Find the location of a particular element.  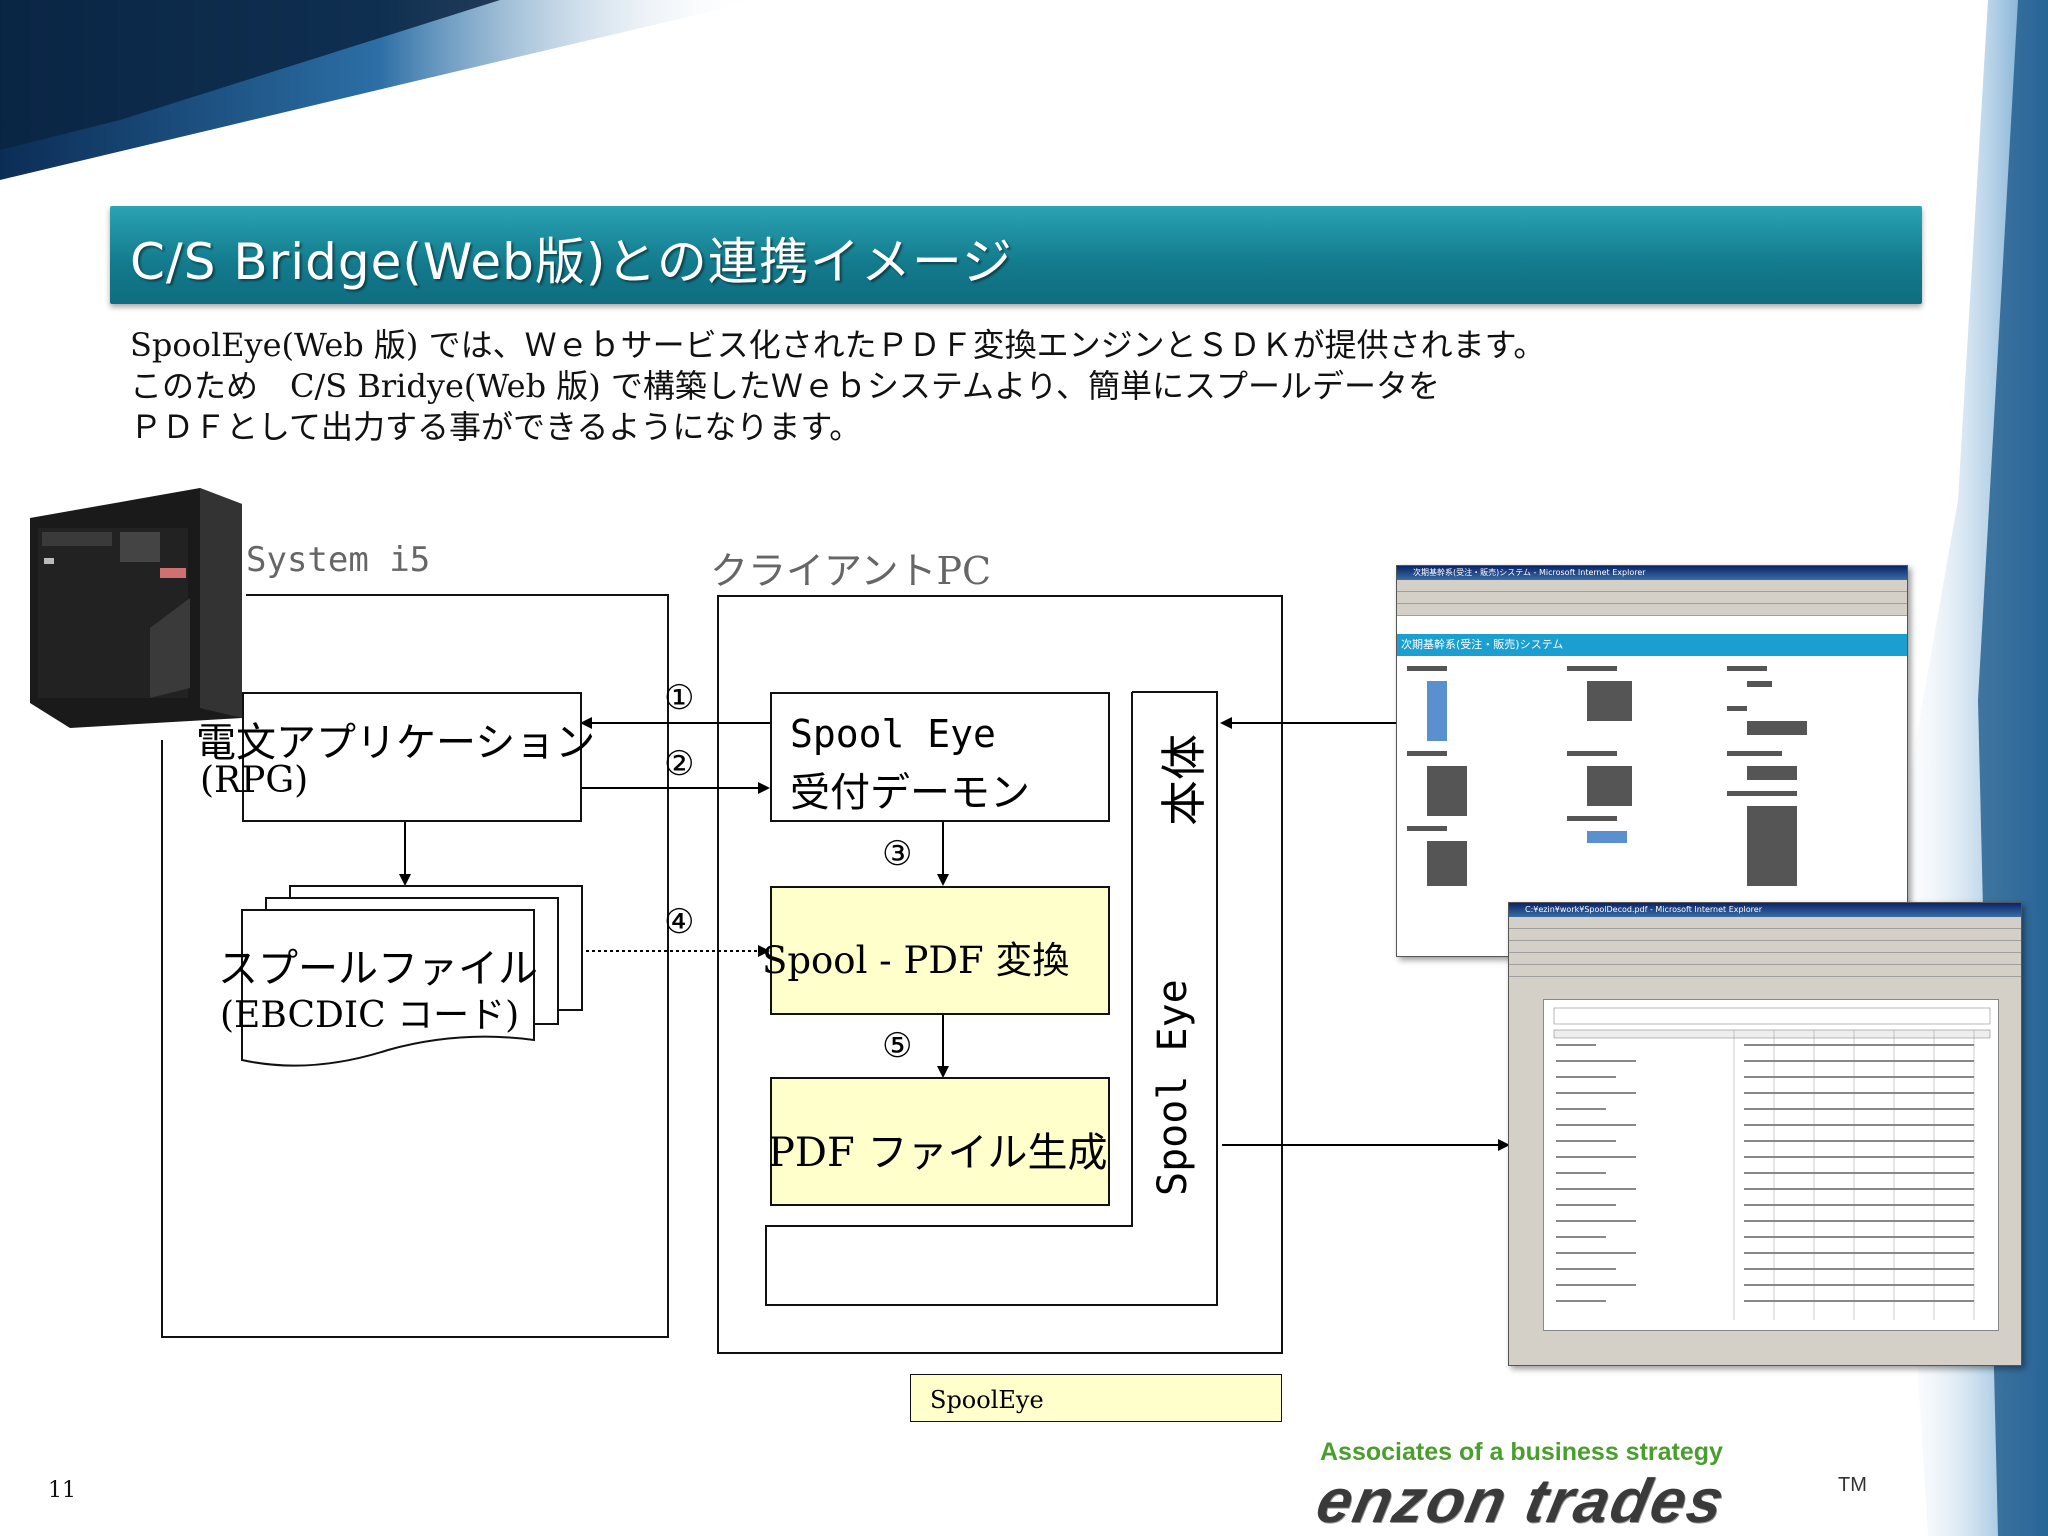

pdf-viewer-tools is located at coordinates (1765, 959).